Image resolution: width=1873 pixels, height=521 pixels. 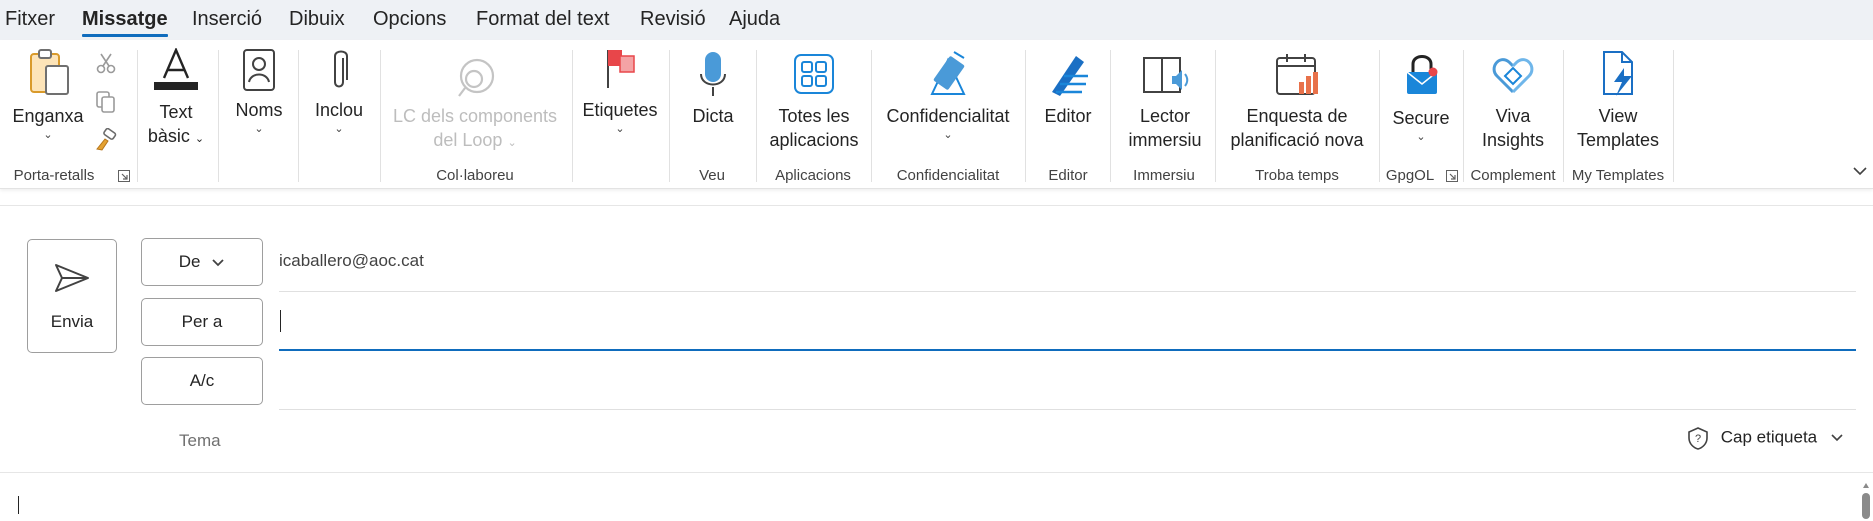 What do you see at coordinates (106, 140) in the screenshot?
I see `format-painter-icon` at bounding box center [106, 140].